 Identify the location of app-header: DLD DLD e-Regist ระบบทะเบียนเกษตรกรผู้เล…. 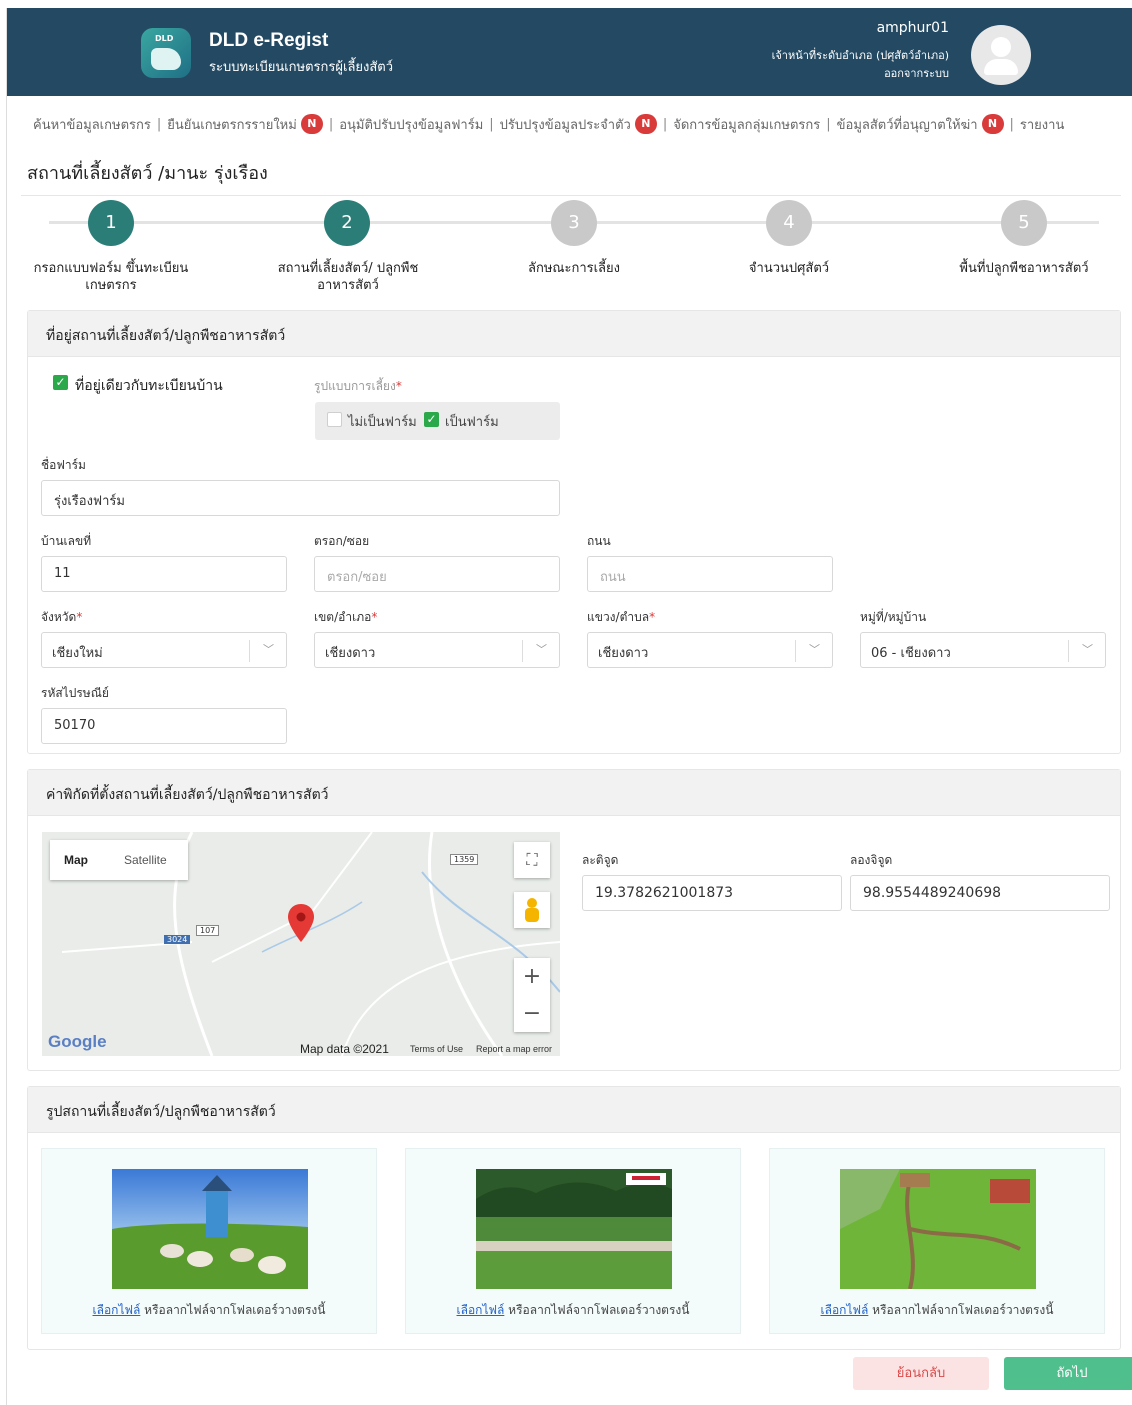
(569, 52).